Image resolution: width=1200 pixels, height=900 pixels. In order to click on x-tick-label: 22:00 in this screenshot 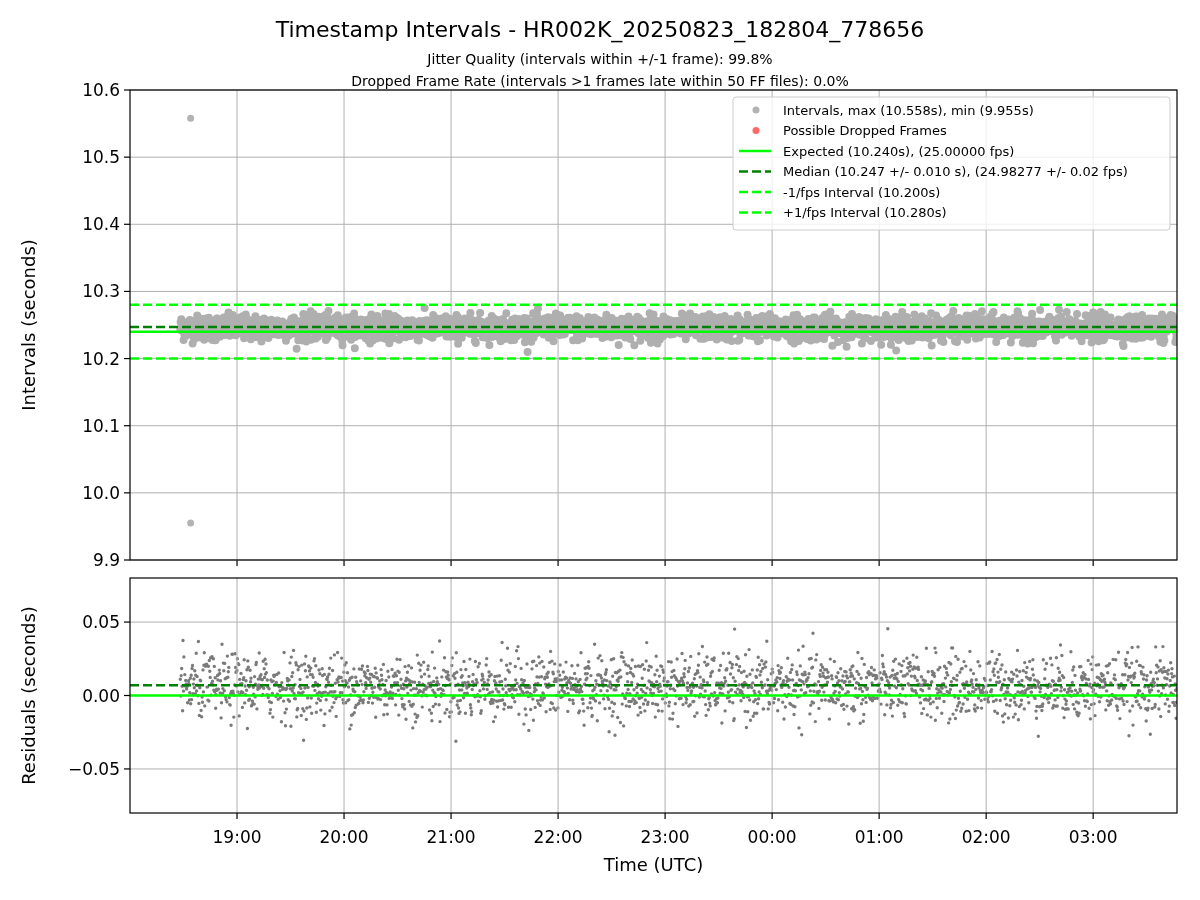, I will do `click(558, 837)`.